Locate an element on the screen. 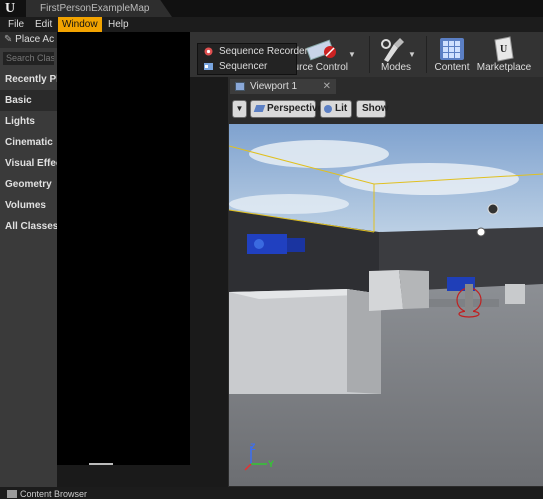 This screenshot has height=499, width=543. svg-text: U is located at coordinates (503, 49).